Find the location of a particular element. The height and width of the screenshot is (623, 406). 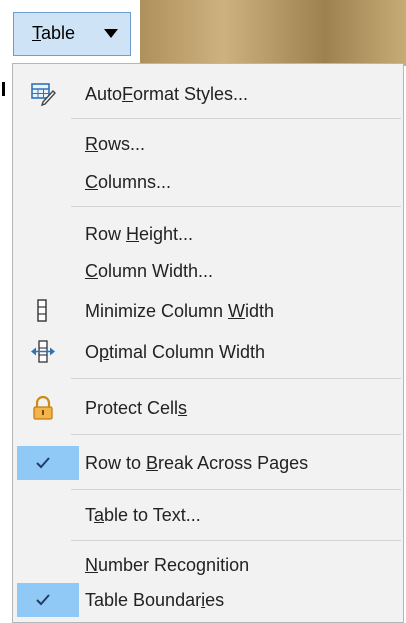

menu-item-label: Number Recognition is located at coordinates (167, 565).